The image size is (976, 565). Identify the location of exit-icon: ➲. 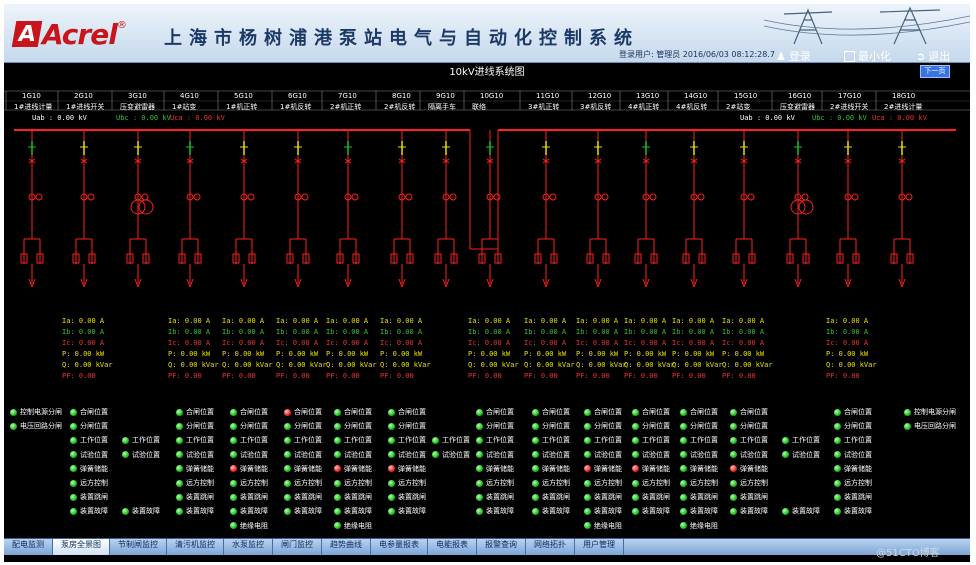
(921, 56).